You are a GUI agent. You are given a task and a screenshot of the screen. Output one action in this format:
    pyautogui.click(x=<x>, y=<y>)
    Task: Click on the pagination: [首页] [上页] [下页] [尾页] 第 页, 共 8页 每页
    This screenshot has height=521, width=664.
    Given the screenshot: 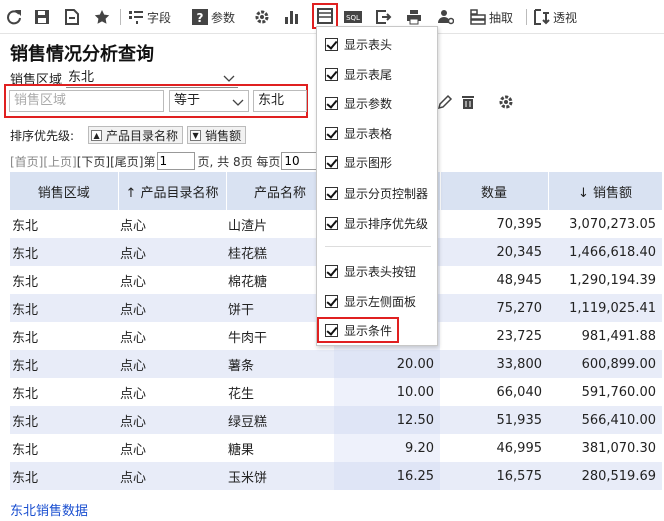 What is the action you would take?
    pyautogui.click(x=172, y=161)
    